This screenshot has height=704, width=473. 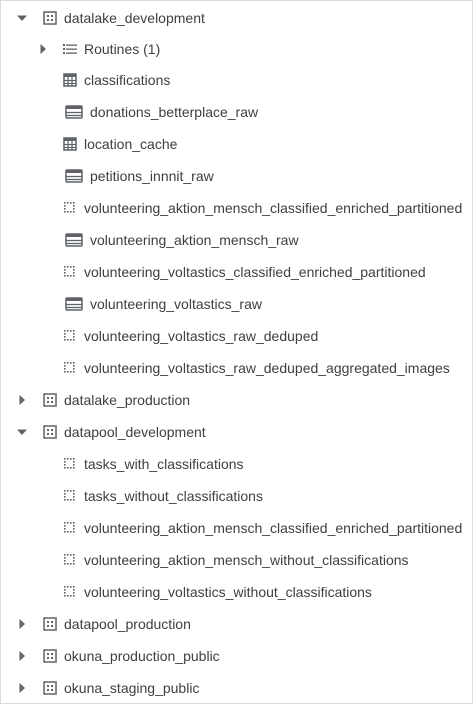 What do you see at coordinates (194, 240) in the screenshot?
I see `tree-node-label: volunteering_aktion_mensch_raw` at bounding box center [194, 240].